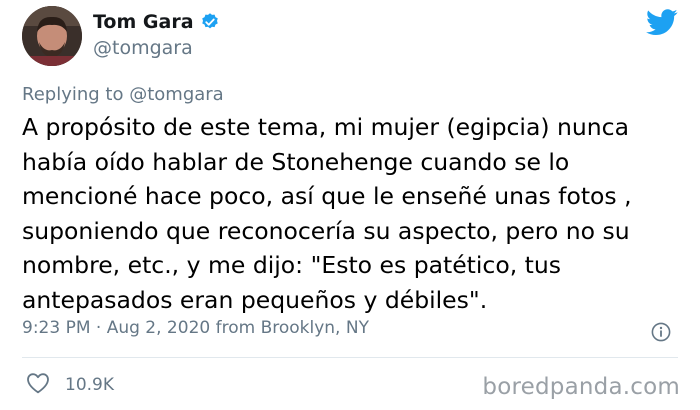 The image size is (700, 410). I want to click on avatar-image, so click(52, 36).